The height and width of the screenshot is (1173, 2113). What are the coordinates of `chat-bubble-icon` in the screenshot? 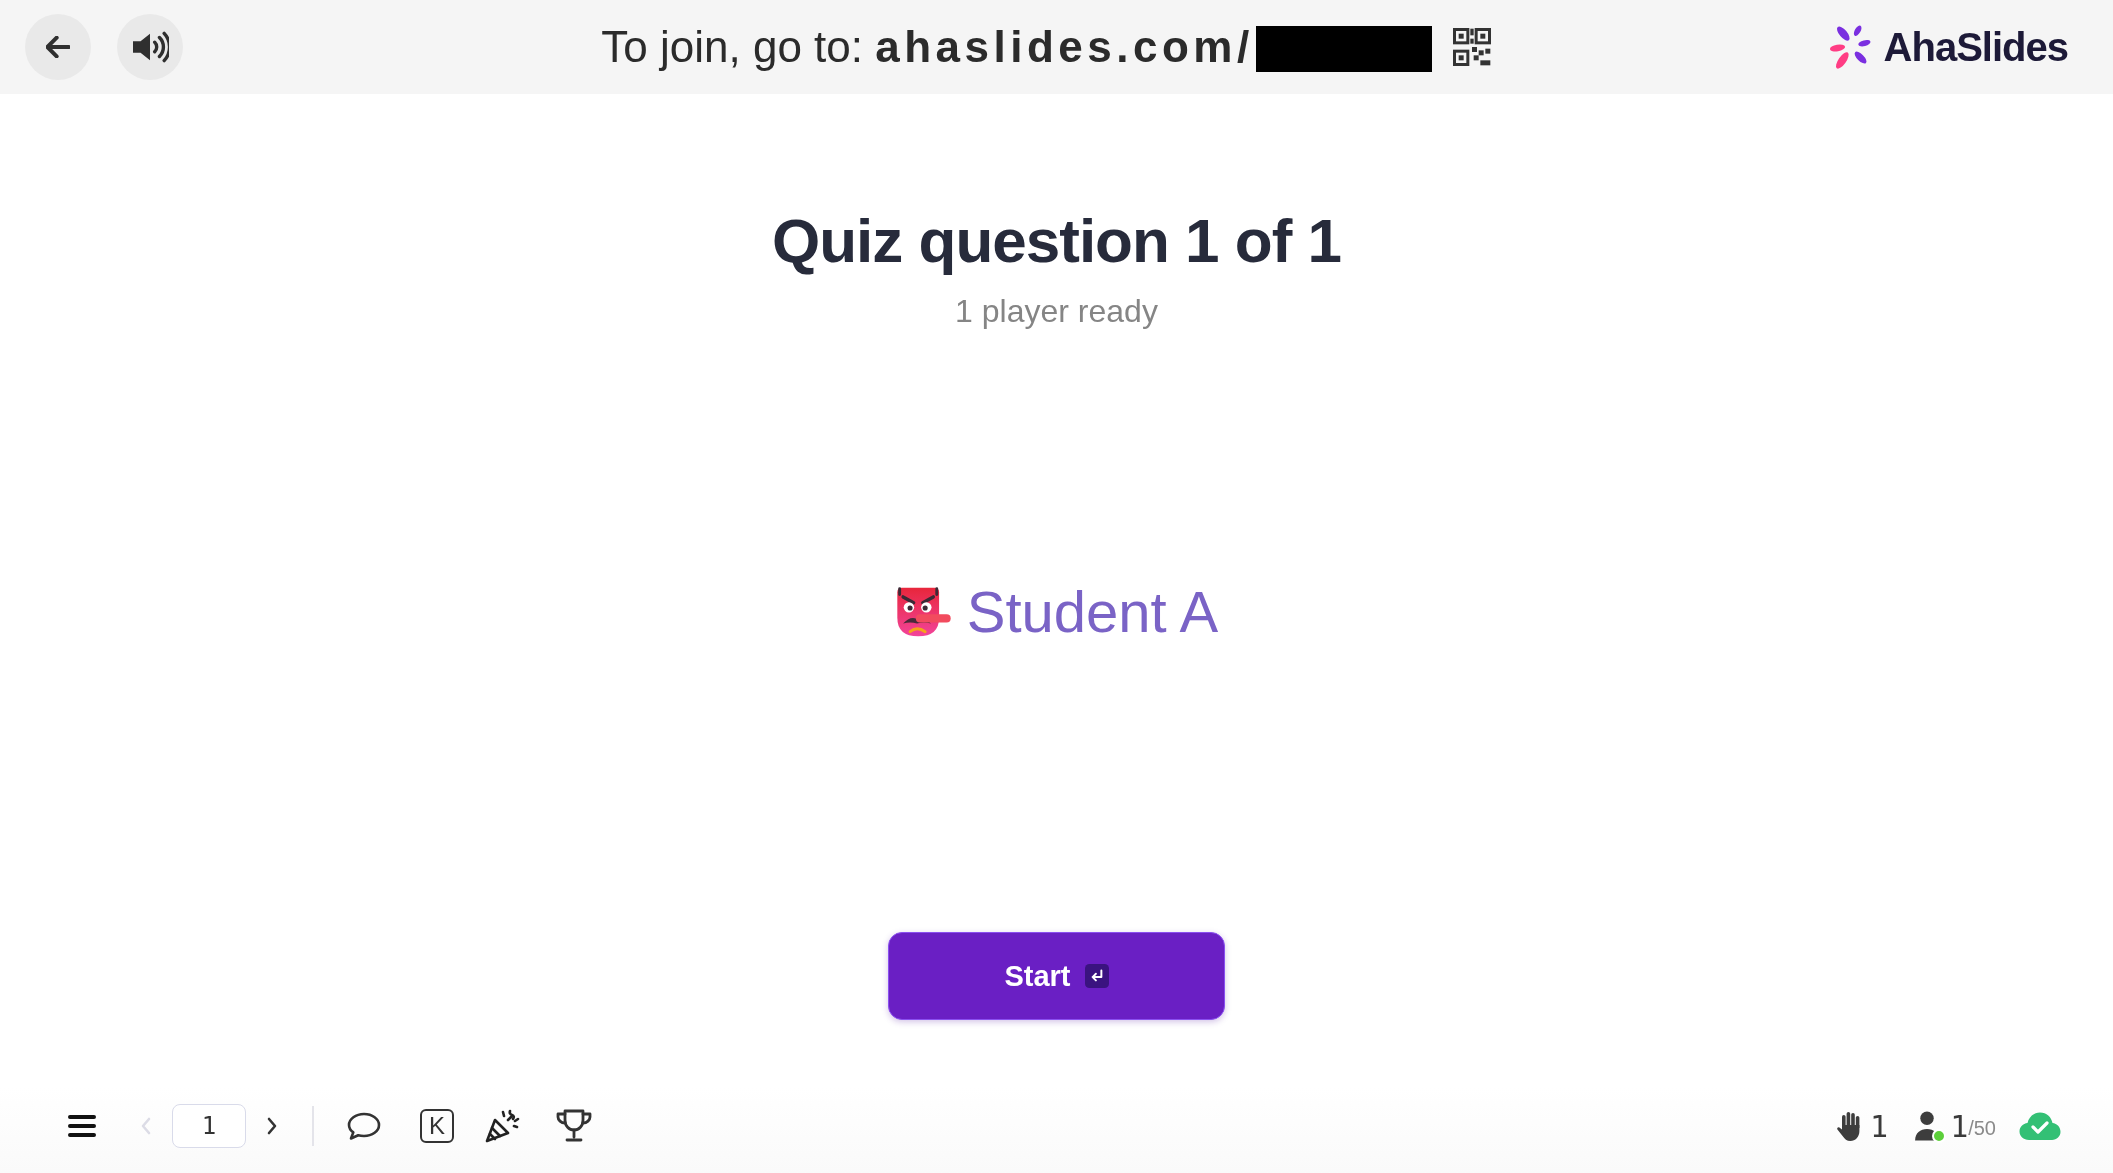 It's located at (364, 1126).